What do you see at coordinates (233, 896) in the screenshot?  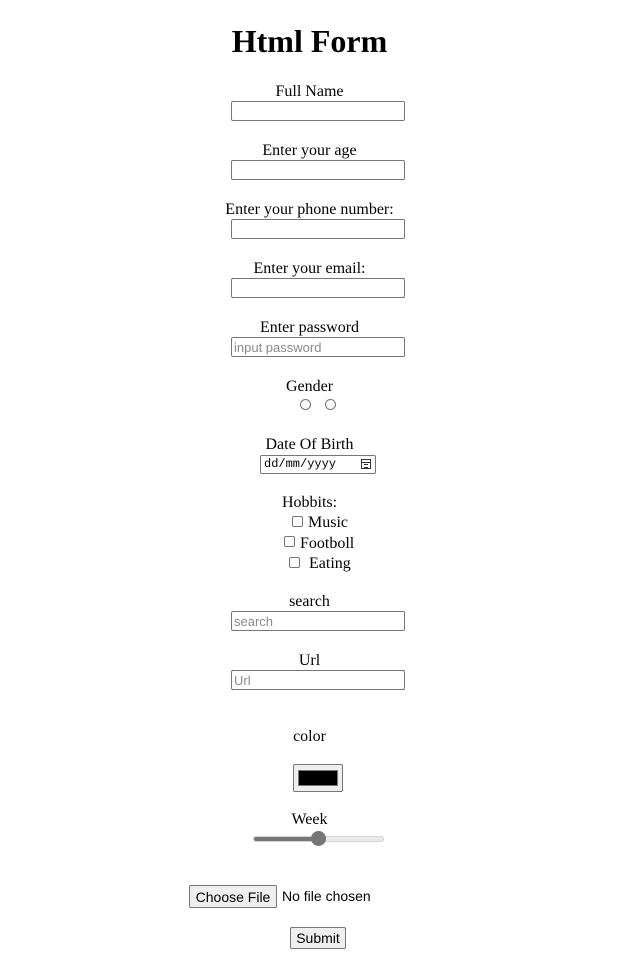 I see `choose-file-button: Choose File` at bounding box center [233, 896].